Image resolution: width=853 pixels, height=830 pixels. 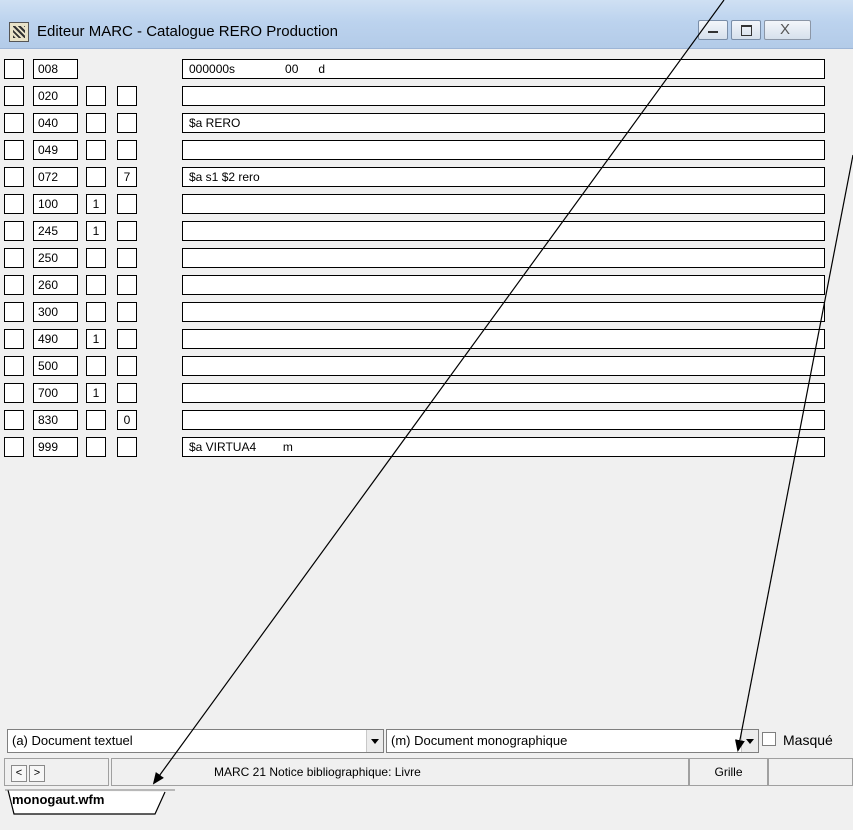 I want to click on close-icon: X, so click(x=785, y=29).